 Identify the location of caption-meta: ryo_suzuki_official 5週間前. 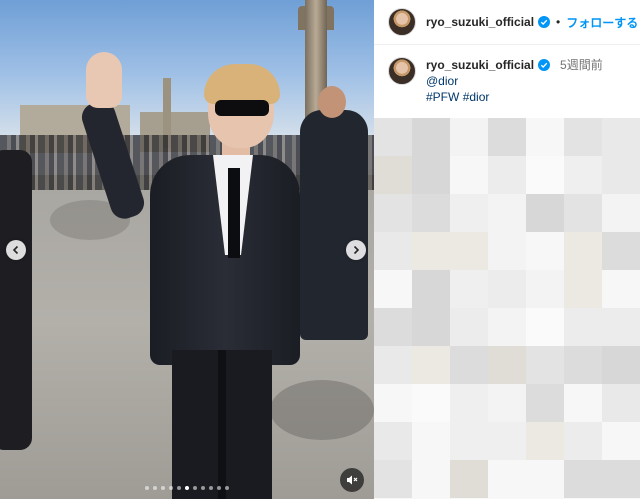
(514, 65).